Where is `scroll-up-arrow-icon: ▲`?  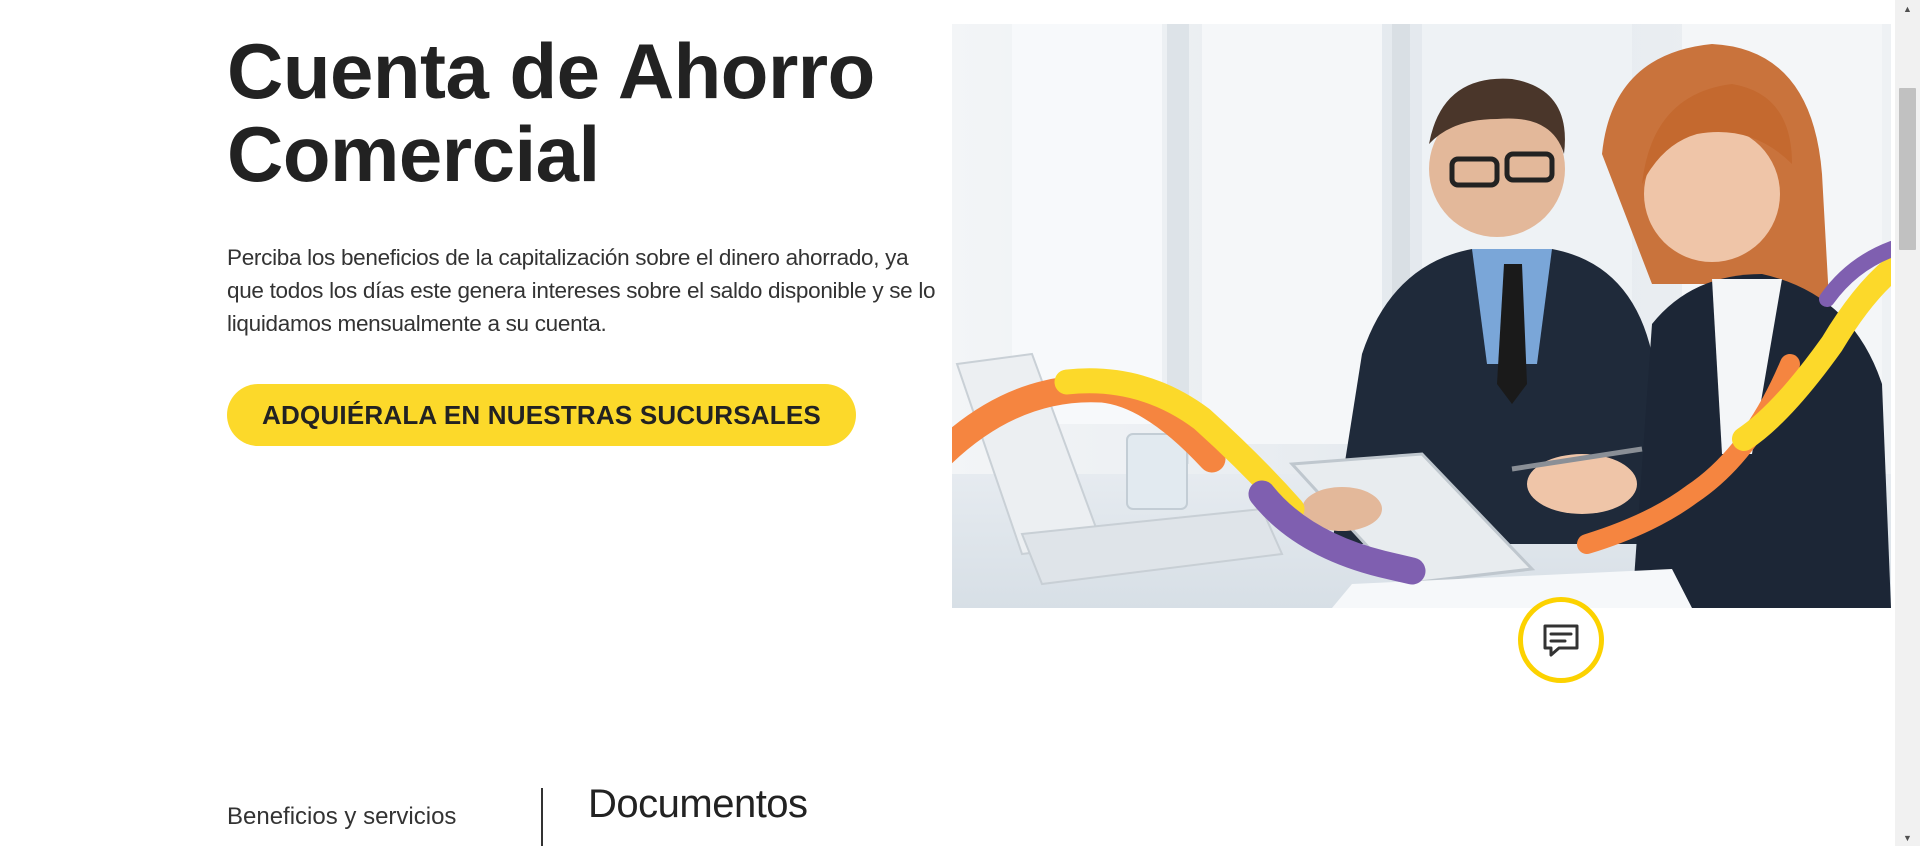 scroll-up-arrow-icon: ▲ is located at coordinates (1907, 8).